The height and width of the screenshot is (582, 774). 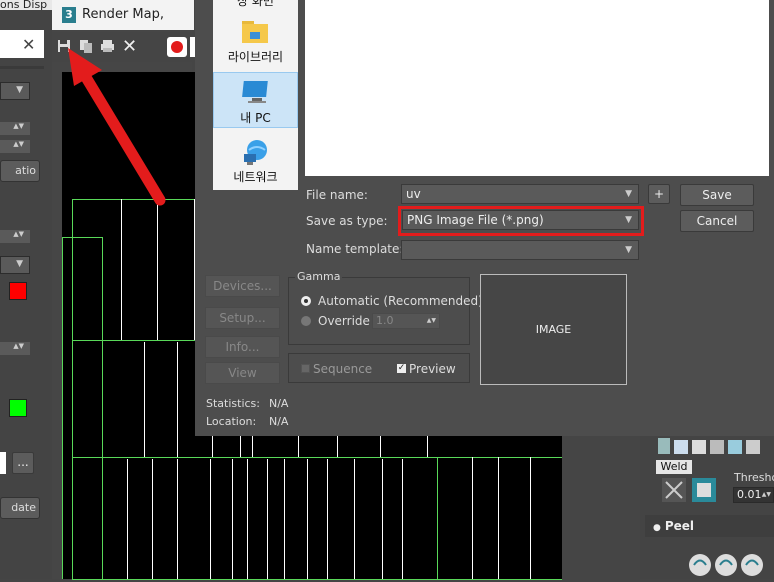 I want to click on name-template-select: ▼, so click(x=520, y=250).